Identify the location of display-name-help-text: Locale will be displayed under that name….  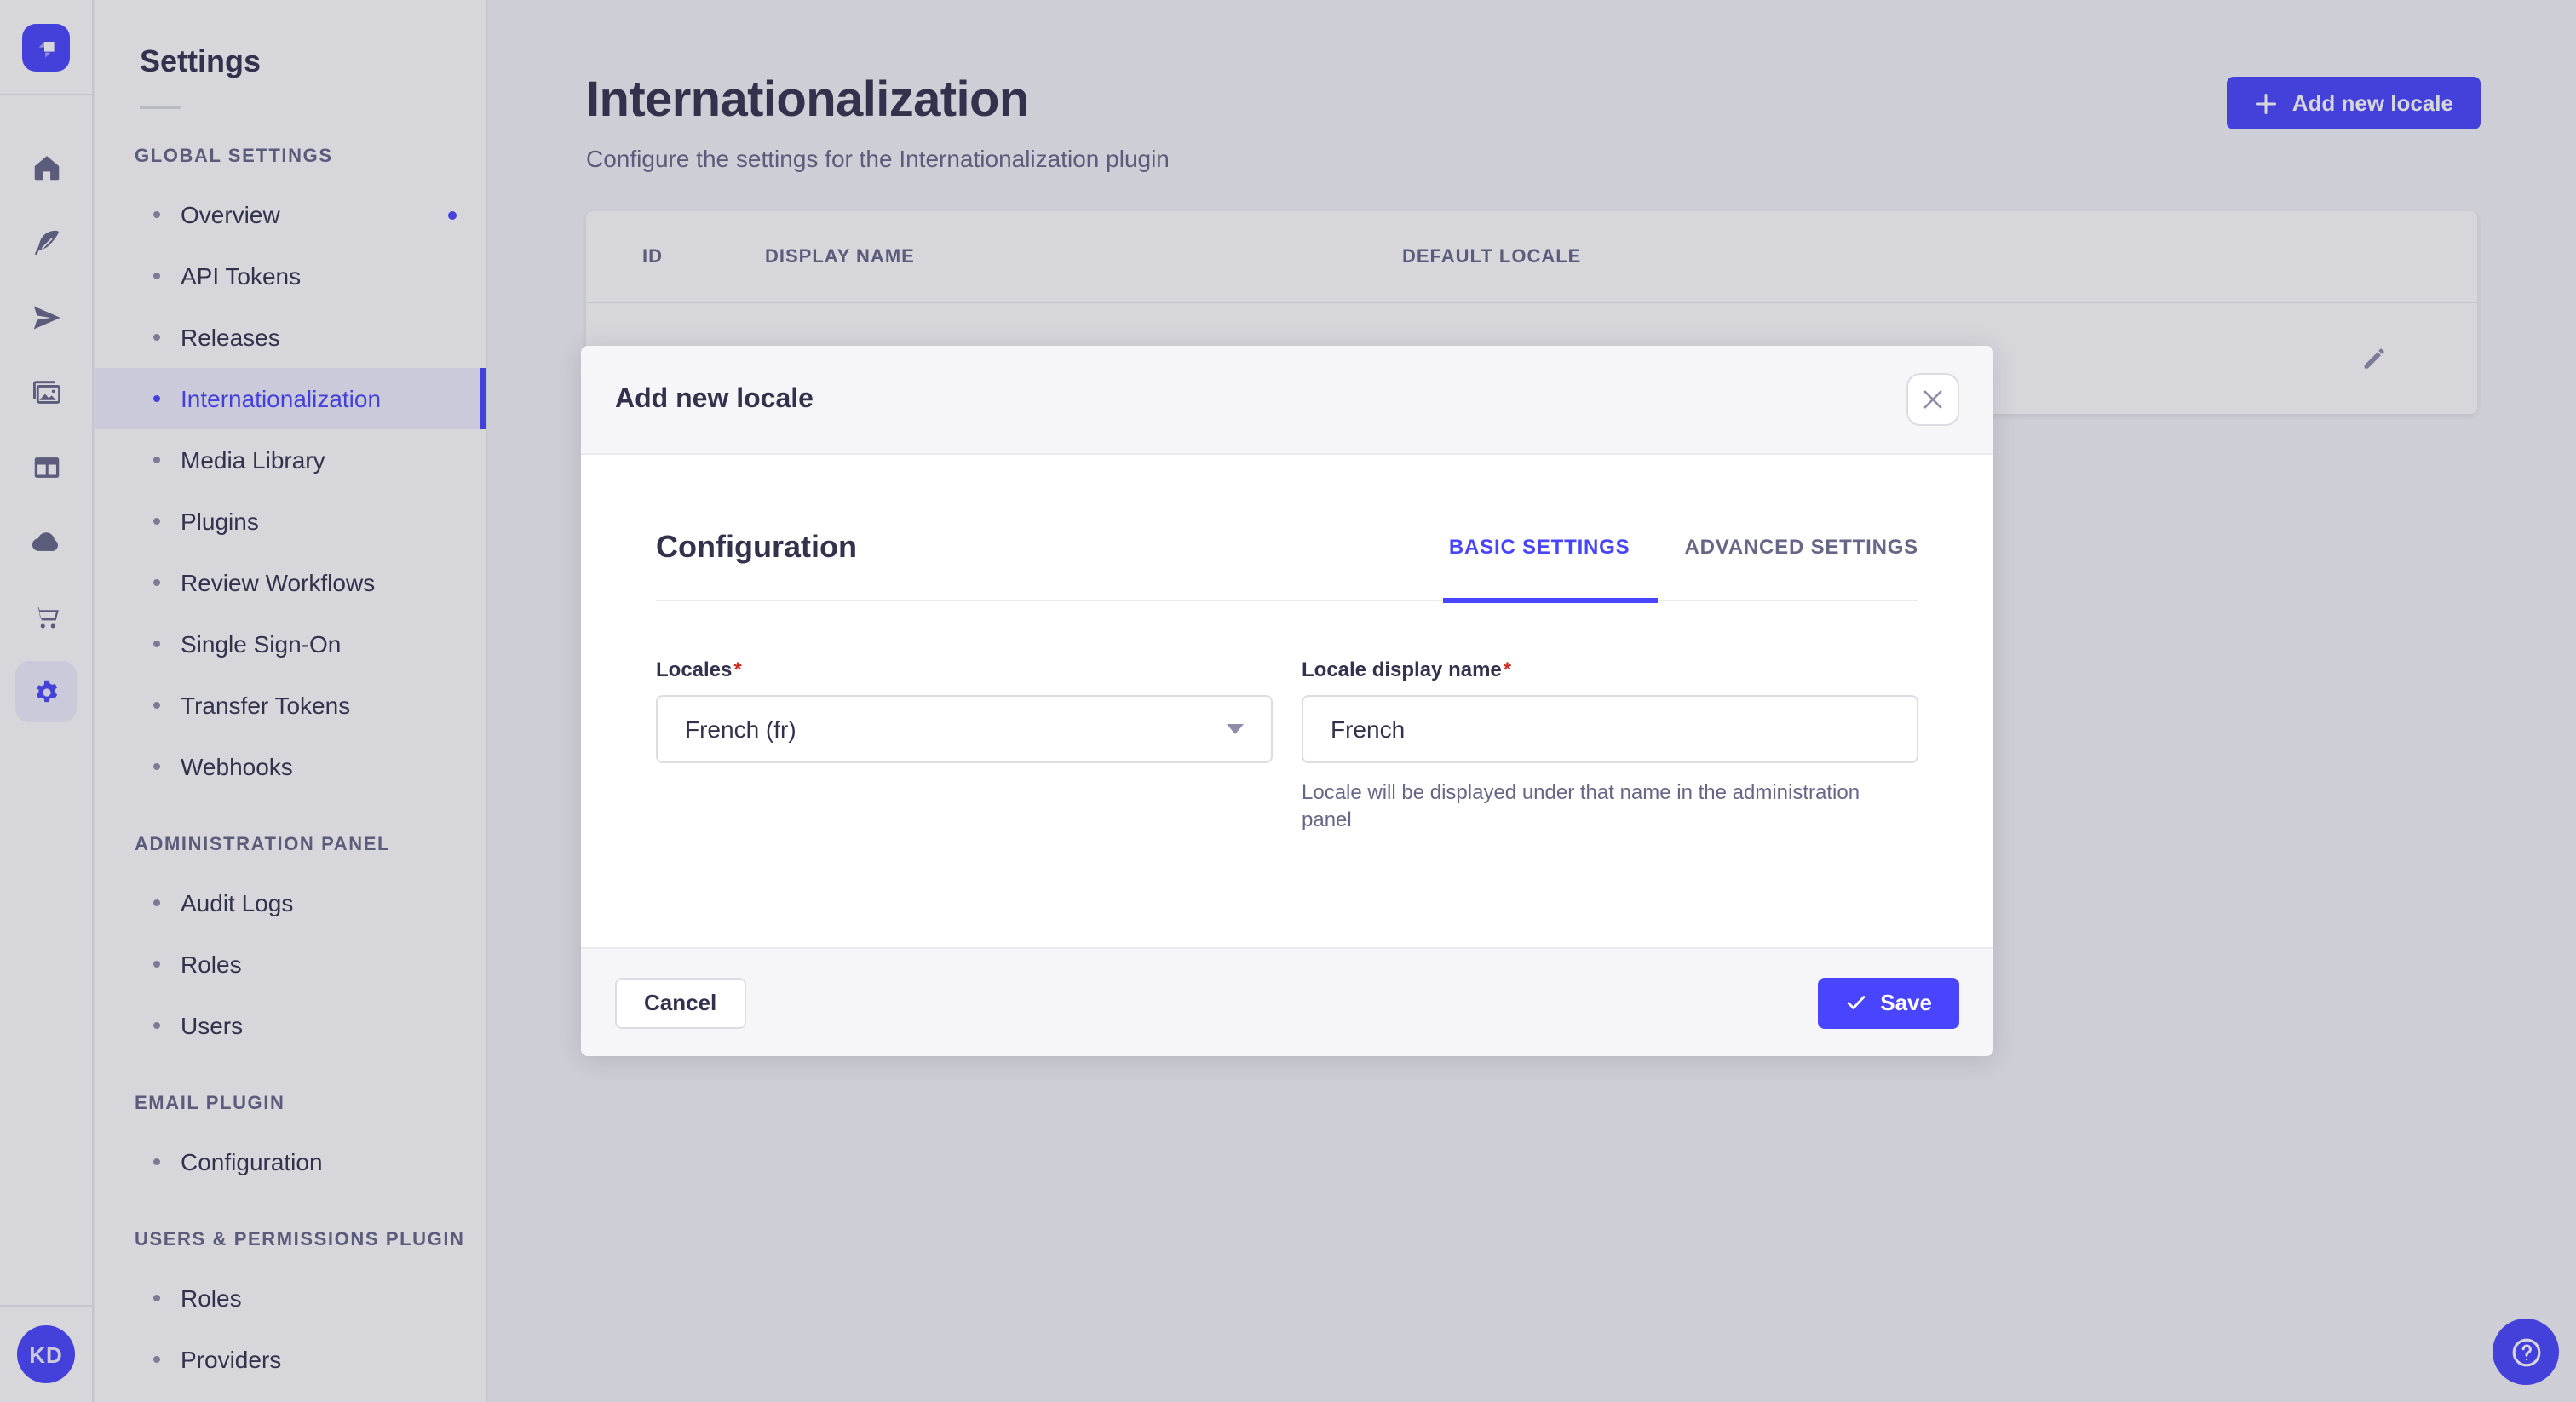
(1581, 805).